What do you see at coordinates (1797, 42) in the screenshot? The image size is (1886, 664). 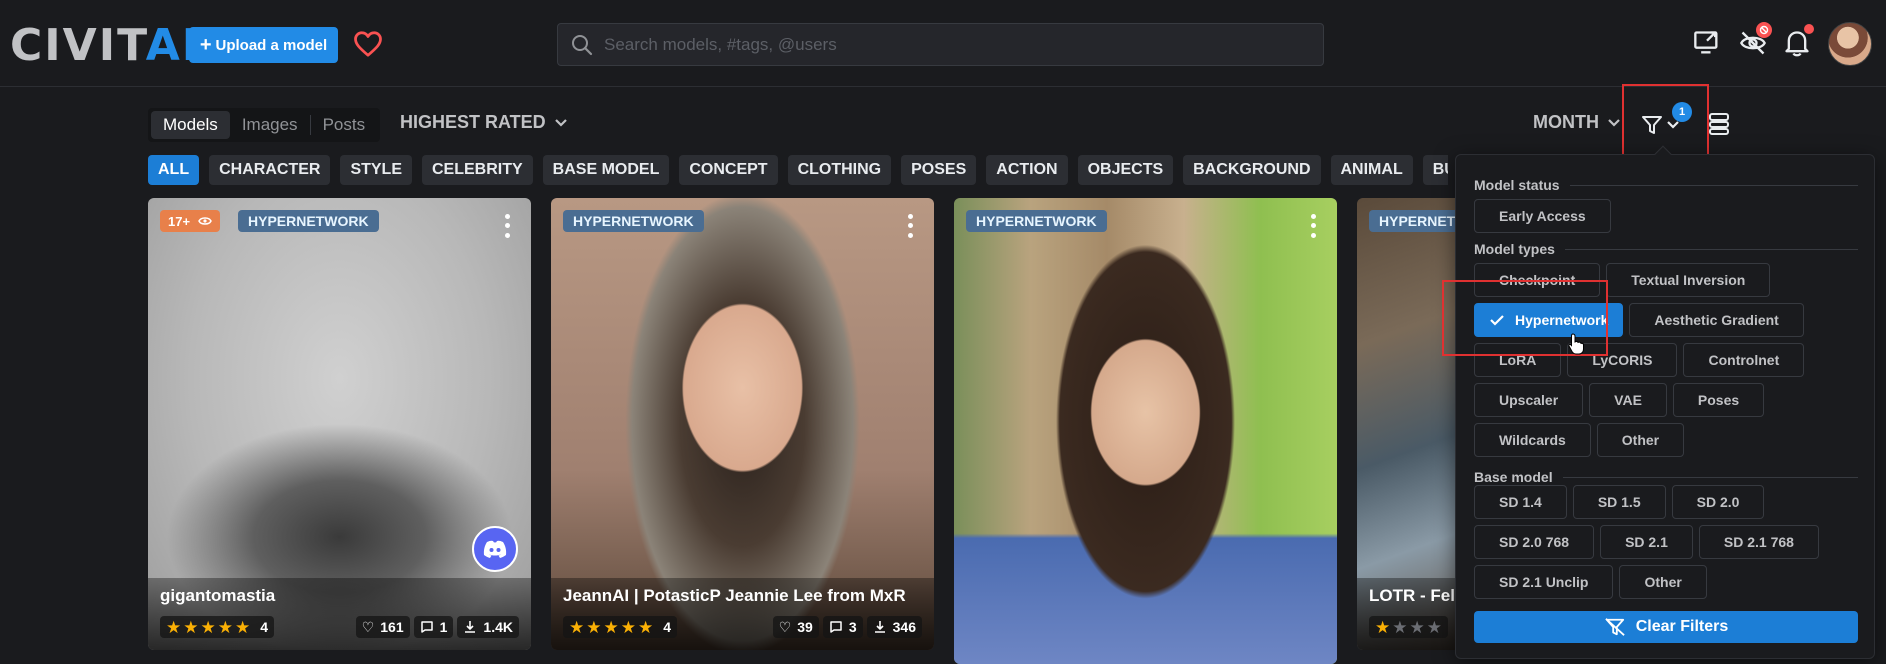 I see `notifications-button` at bounding box center [1797, 42].